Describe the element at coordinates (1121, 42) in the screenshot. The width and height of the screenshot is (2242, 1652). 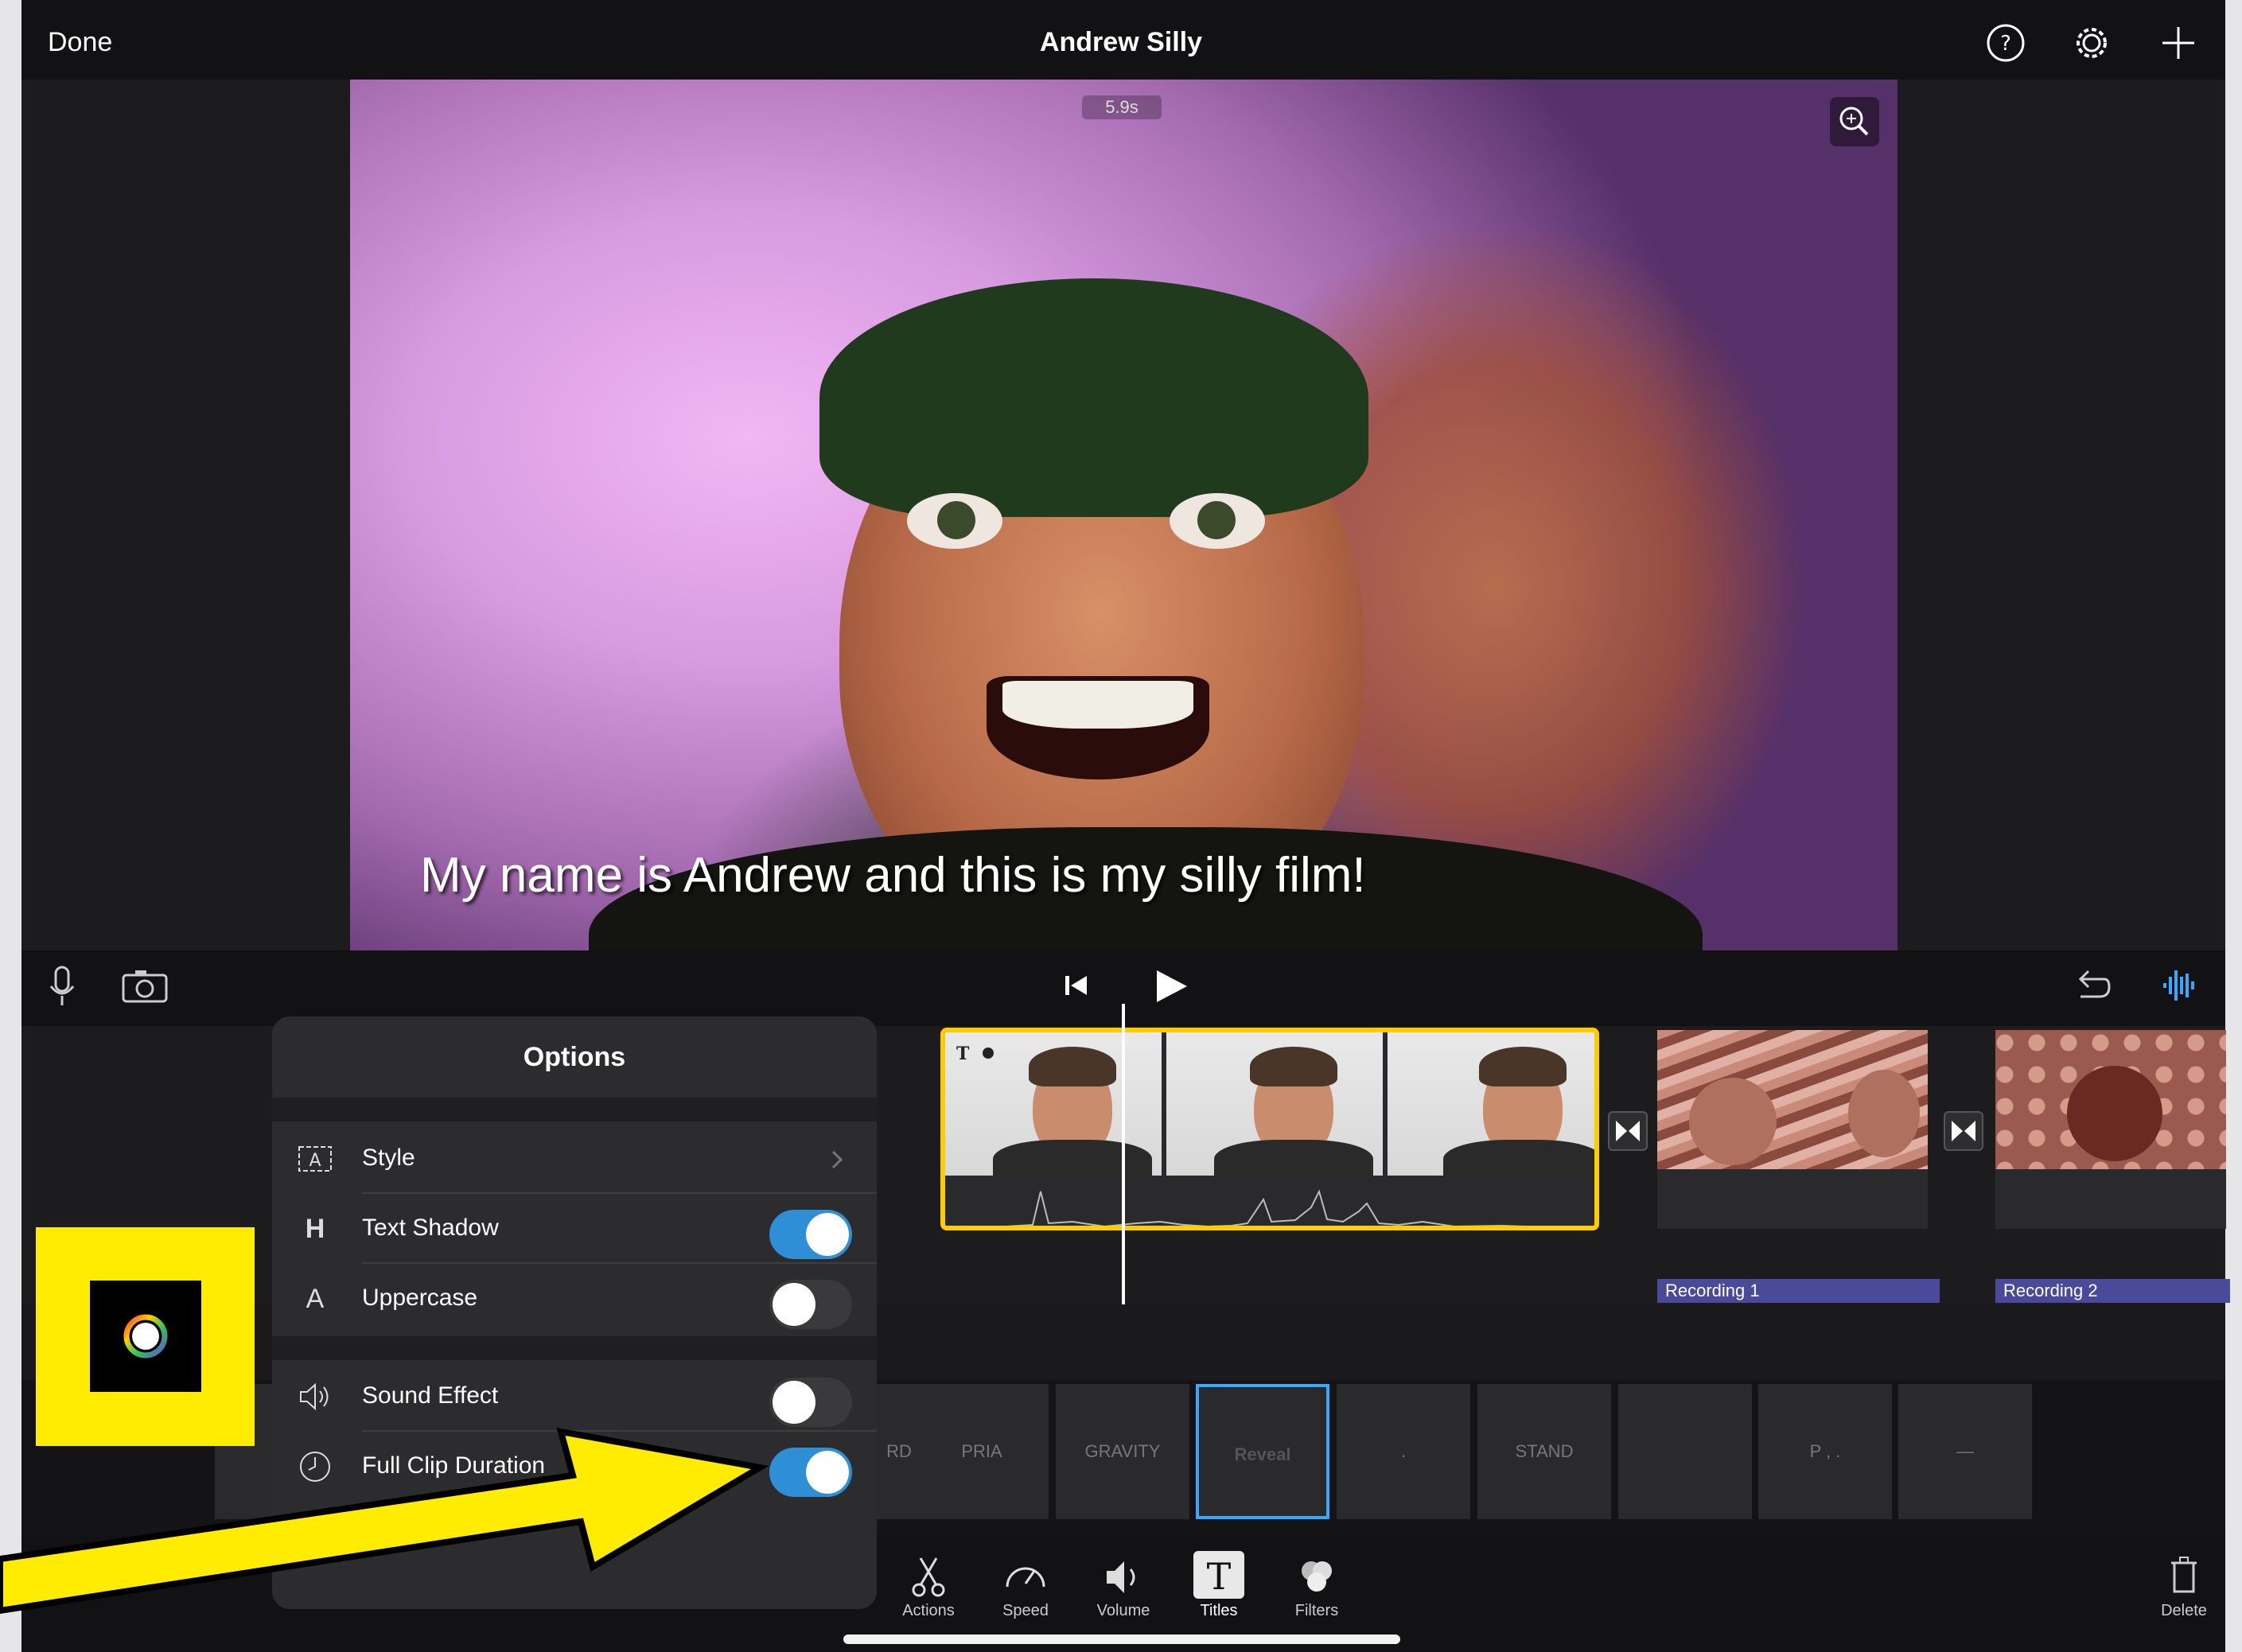
I see `project-title: Andrew Silly` at that location.